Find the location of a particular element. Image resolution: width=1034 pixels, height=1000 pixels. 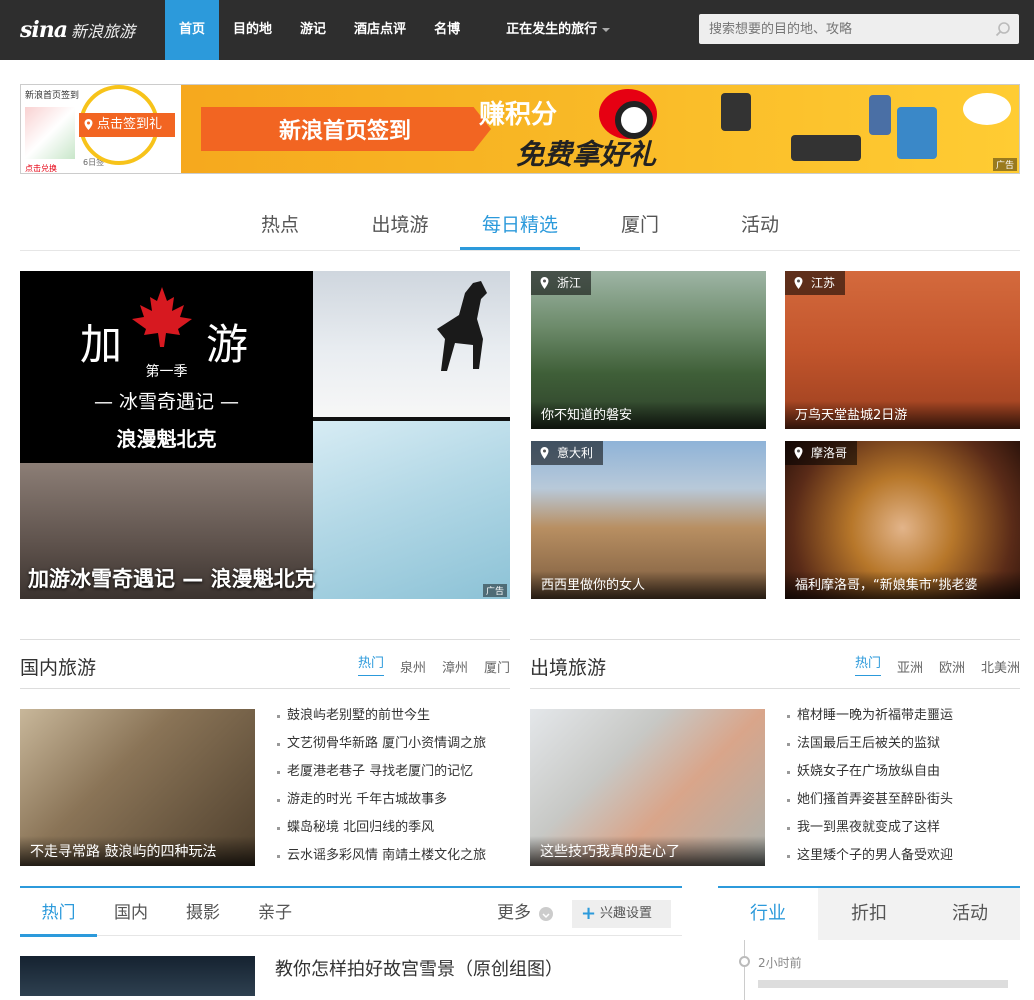

timeline-item is located at coordinates (883, 984).